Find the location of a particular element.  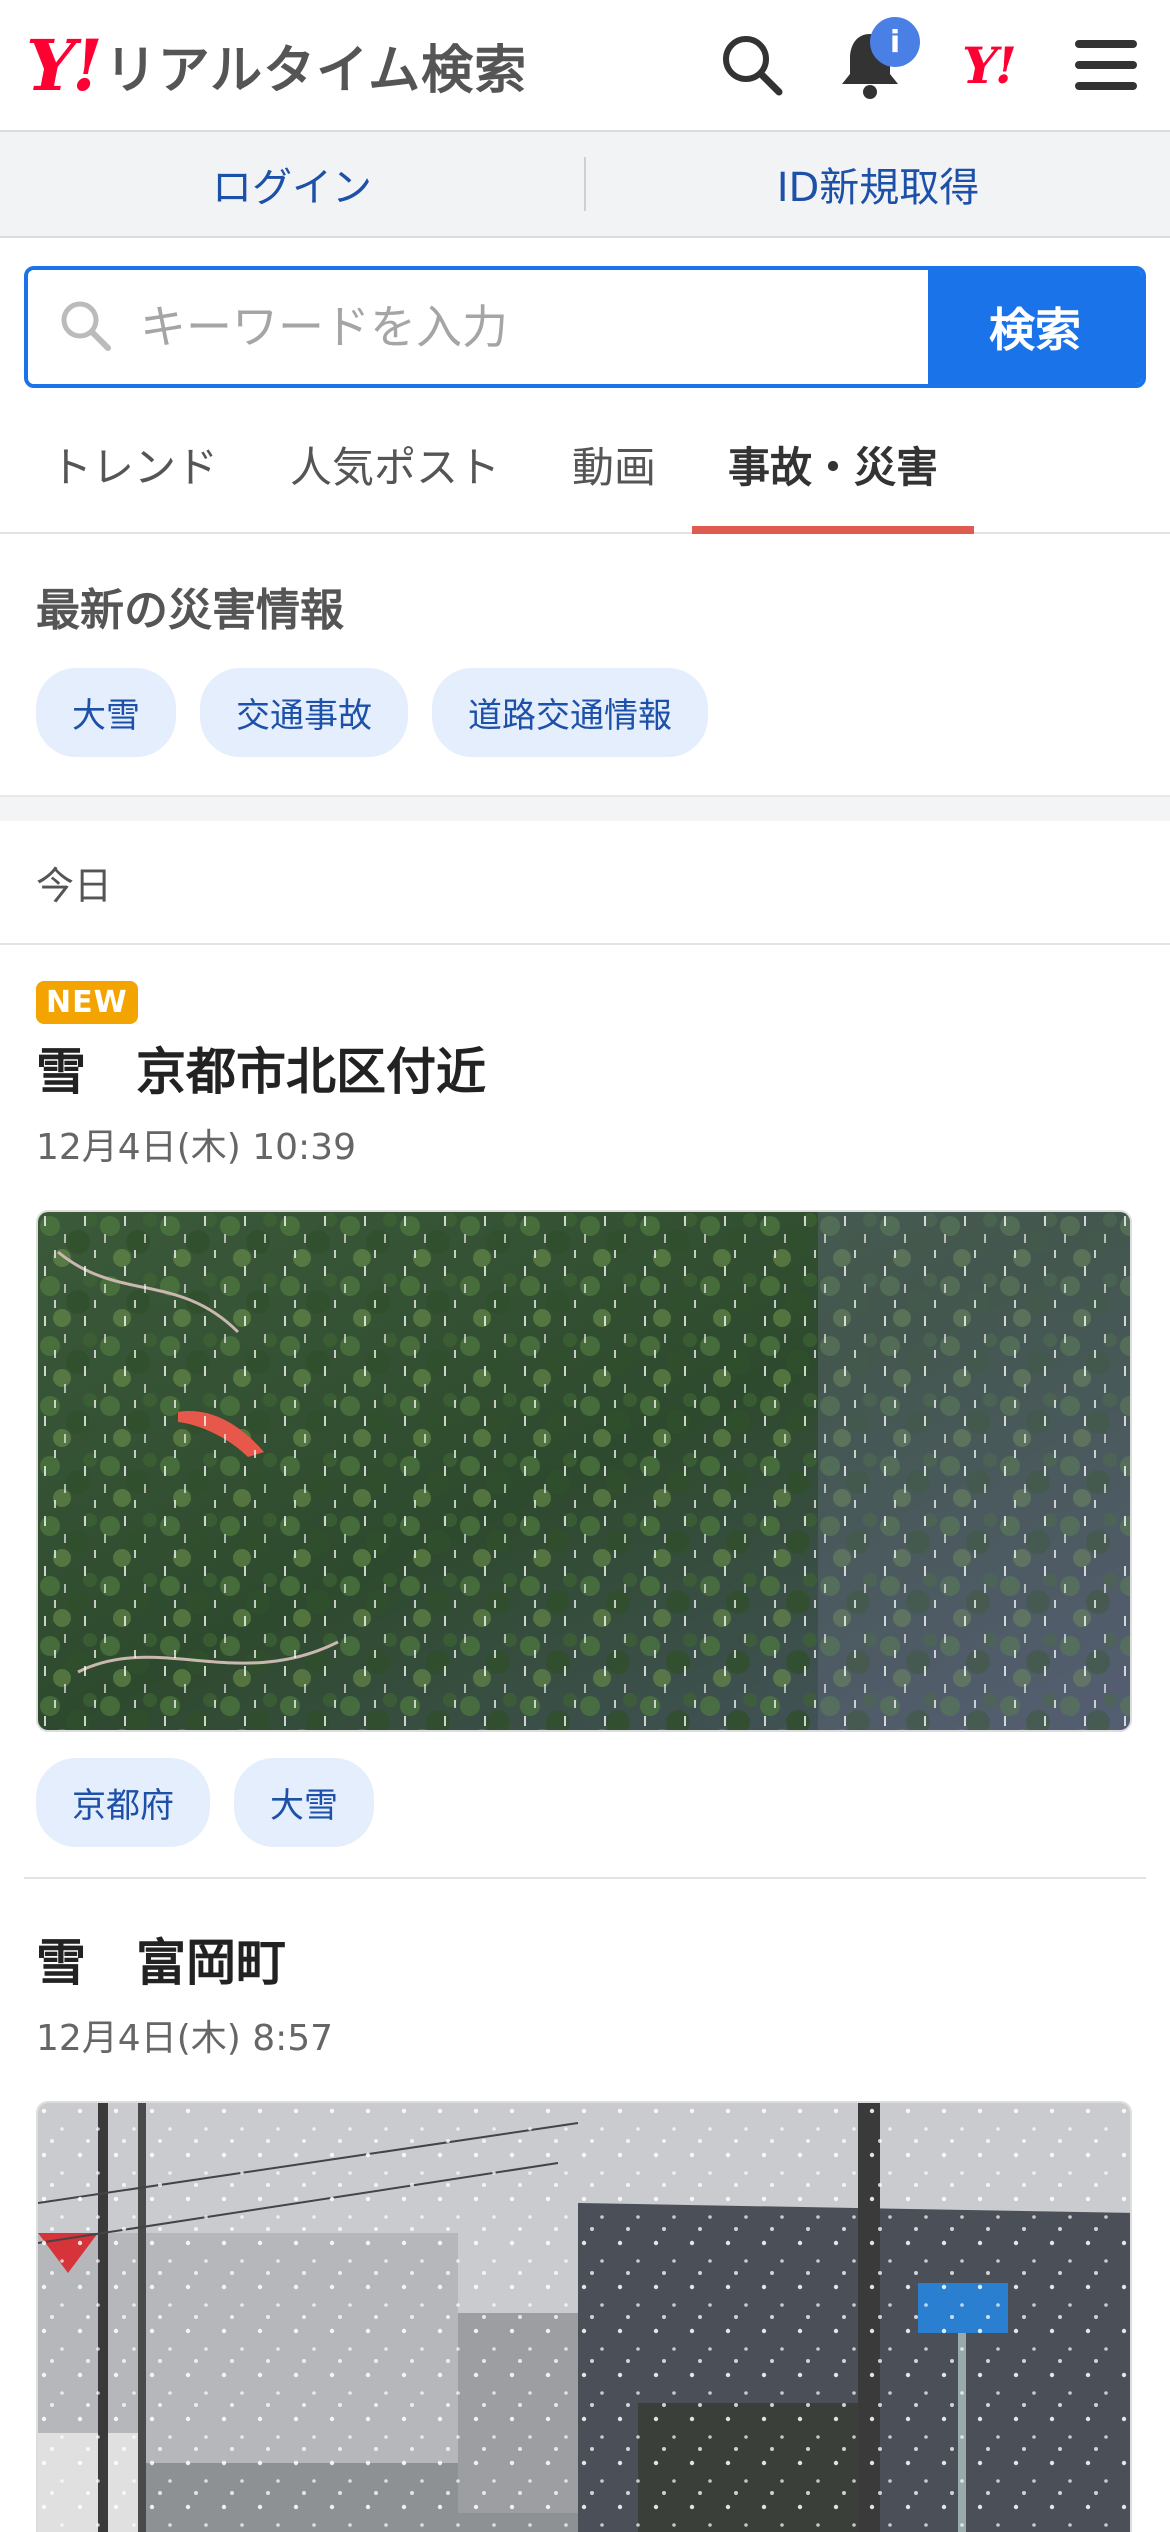

date-heading: 今日 is located at coordinates (585, 883).